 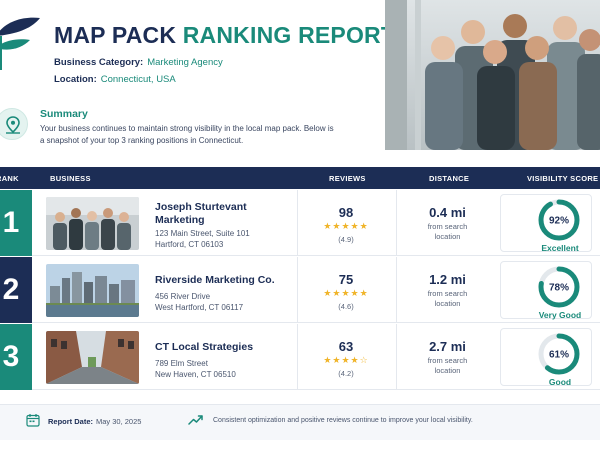 What do you see at coordinates (183, 296) in the screenshot?
I see `address-line-1: 456 River Drive` at bounding box center [183, 296].